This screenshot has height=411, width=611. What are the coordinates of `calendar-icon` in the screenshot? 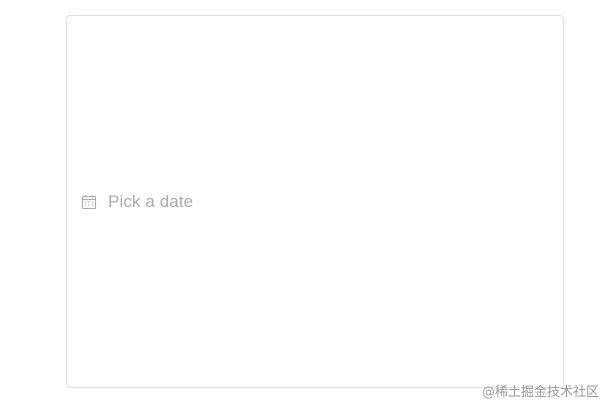 It's located at (88, 201).